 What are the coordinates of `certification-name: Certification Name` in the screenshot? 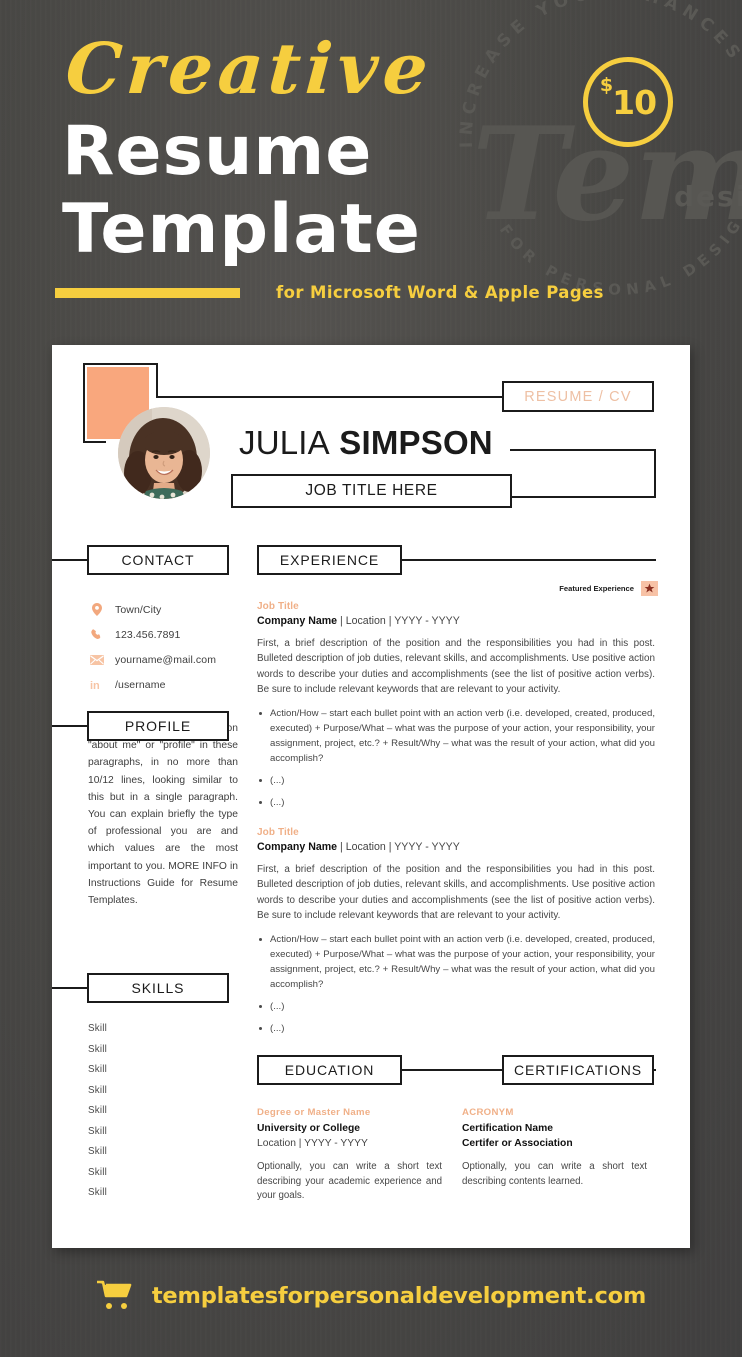 It's located at (507, 1128).